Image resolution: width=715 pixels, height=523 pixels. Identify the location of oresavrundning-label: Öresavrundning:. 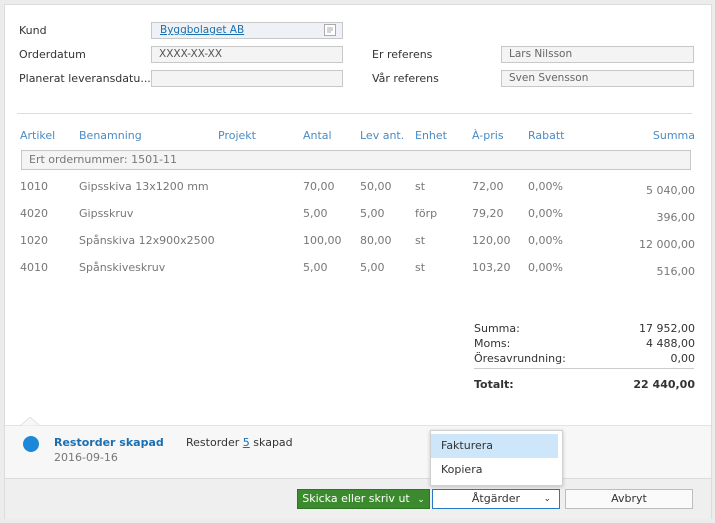
(520, 358).